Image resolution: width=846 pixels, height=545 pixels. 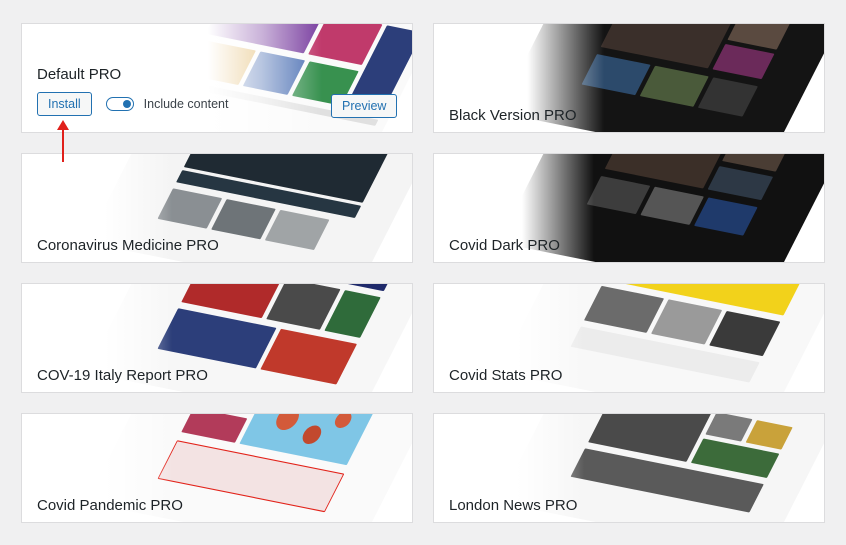 I want to click on theme-card-london-news-pro: London News PRO, so click(x=629, y=468).